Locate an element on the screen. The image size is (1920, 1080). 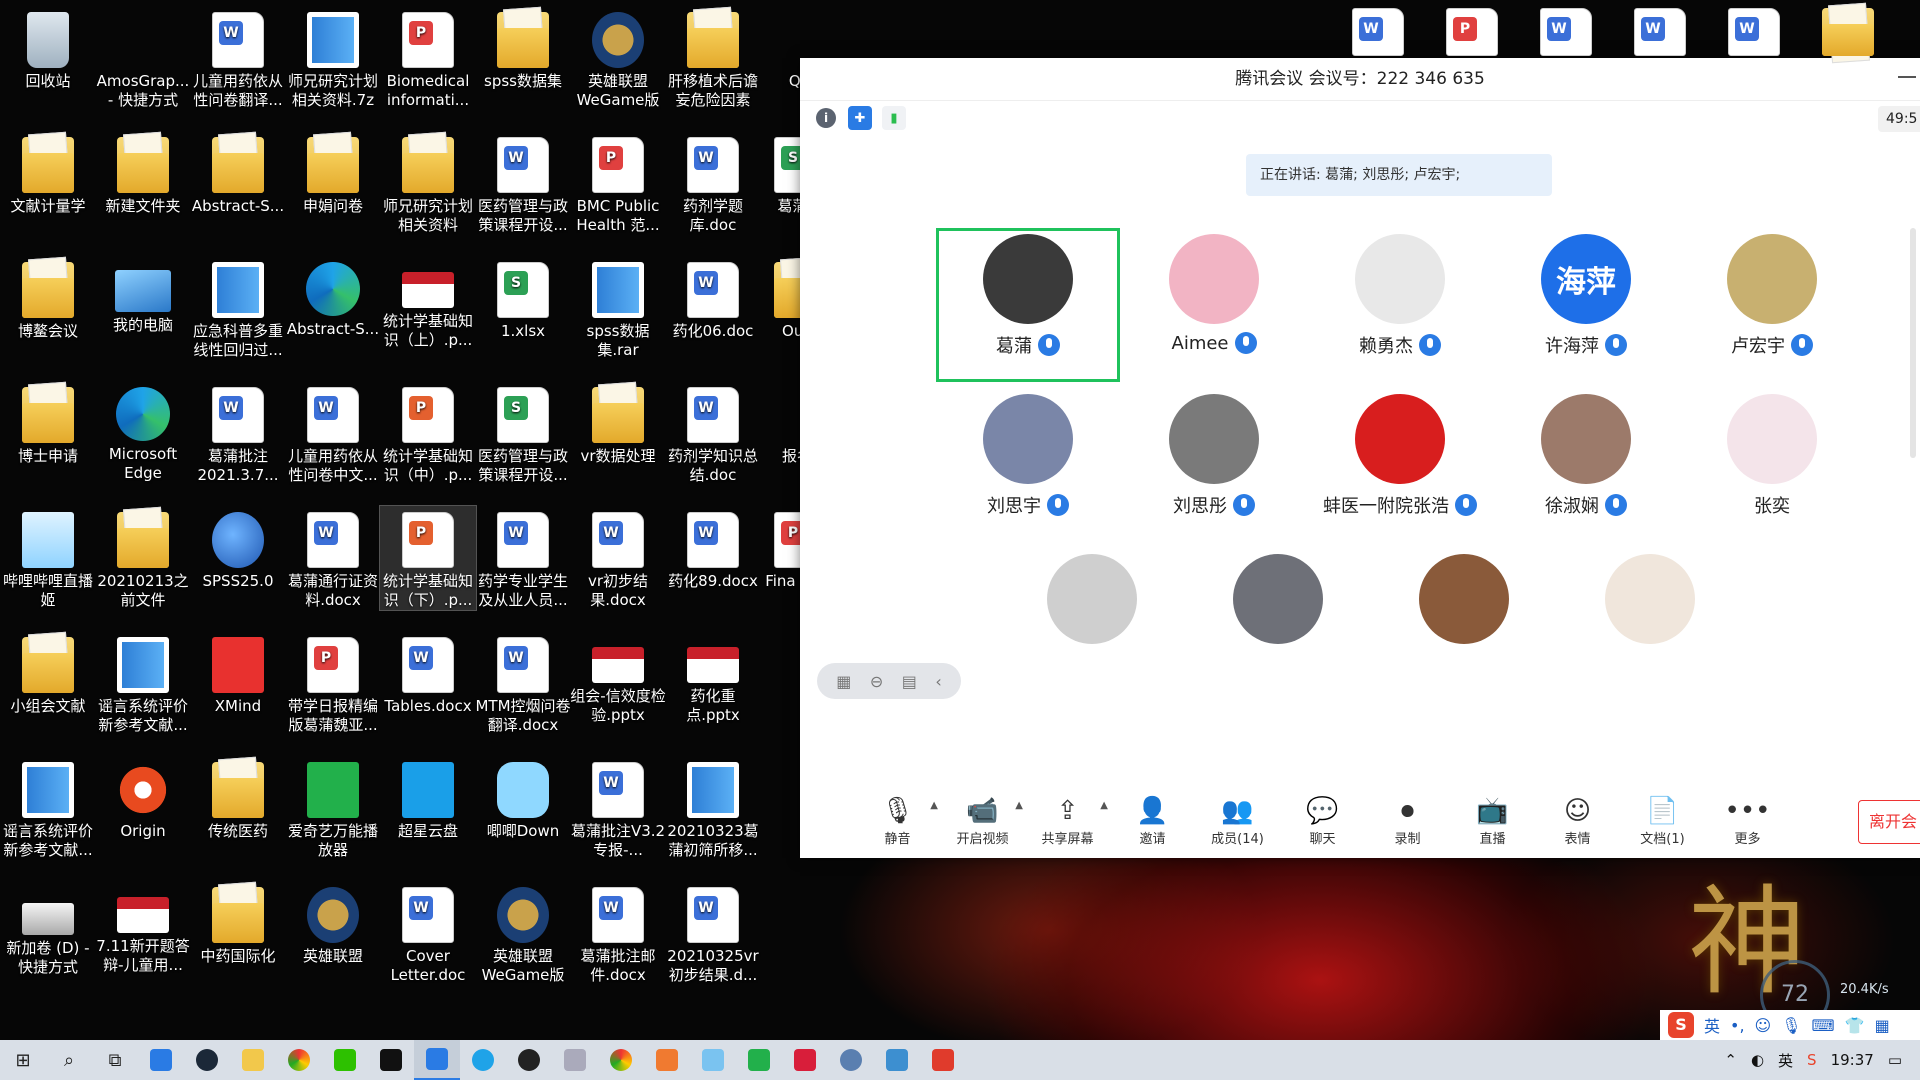
participant-tile: 海萍 许海萍 is located at coordinates (1586, 305).